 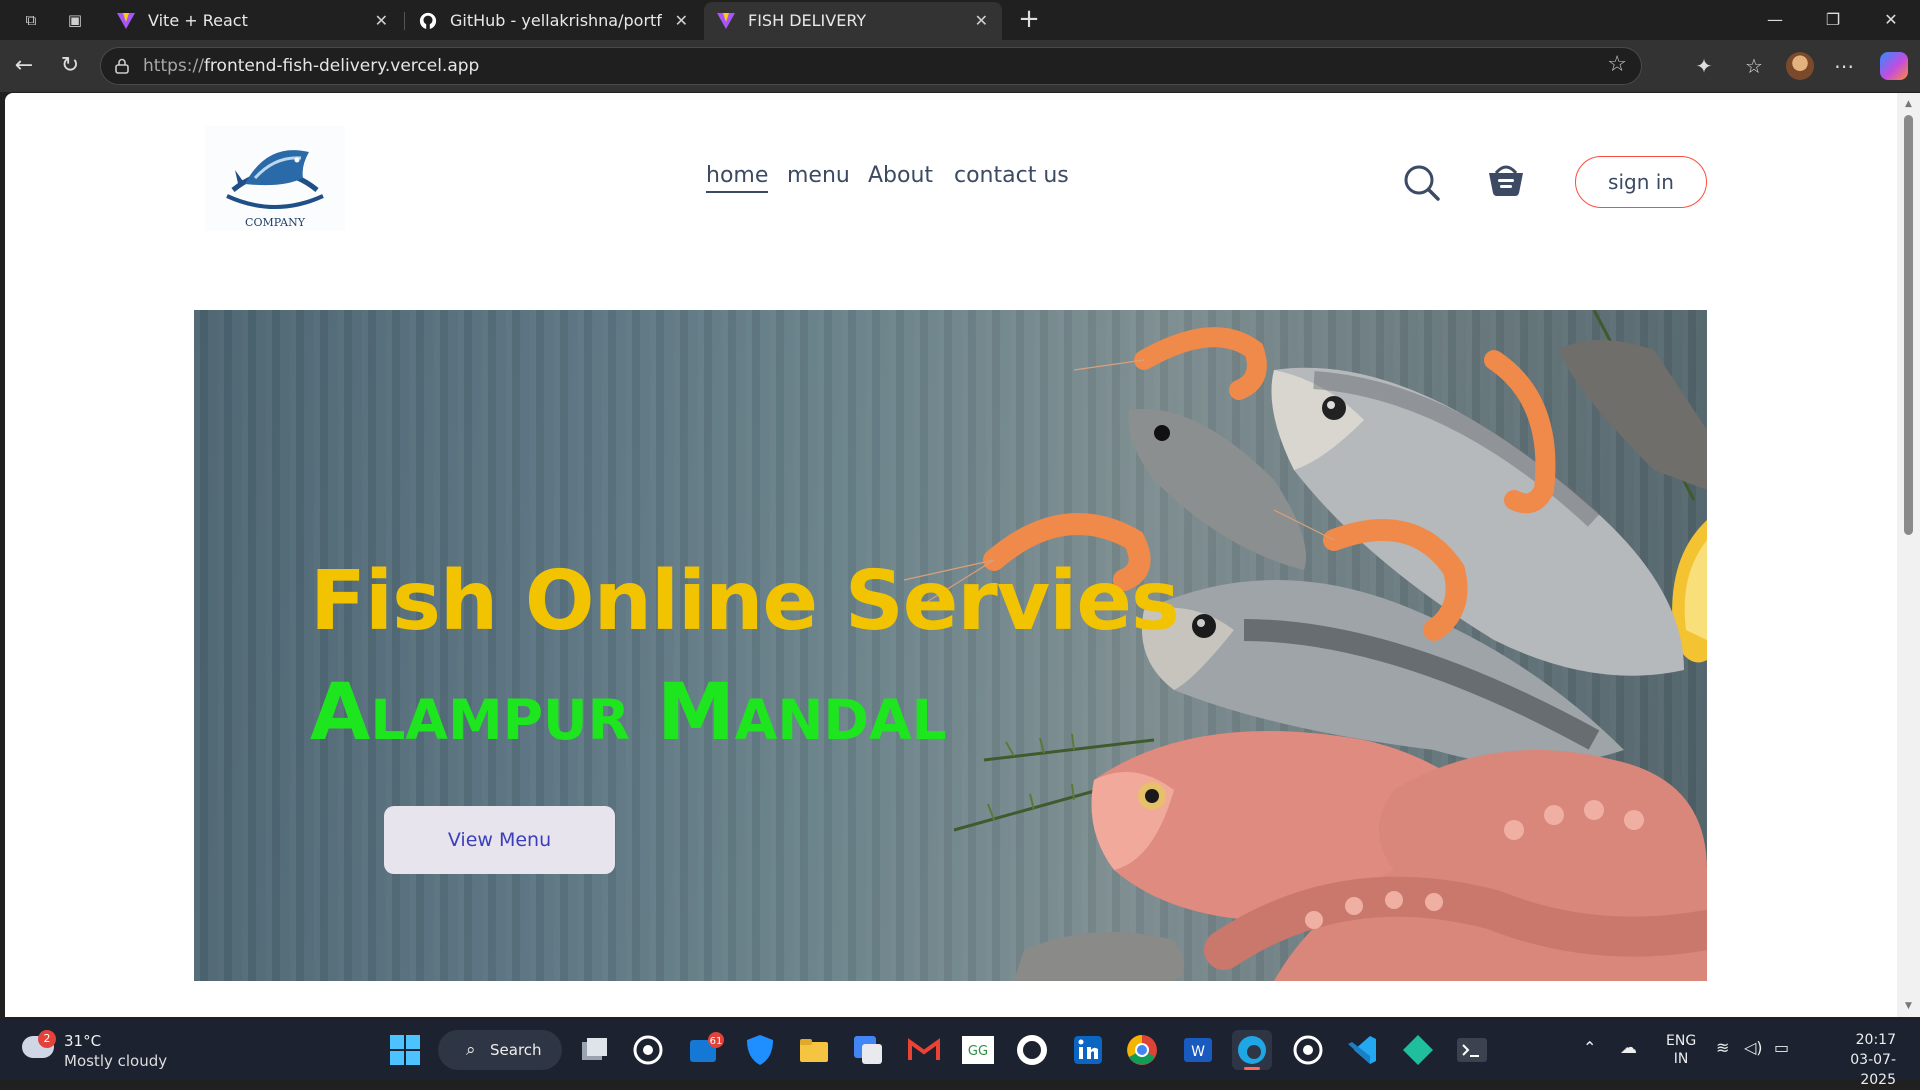 What do you see at coordinates (1844, 66) in the screenshot?
I see `more-options-icon: ⋯` at bounding box center [1844, 66].